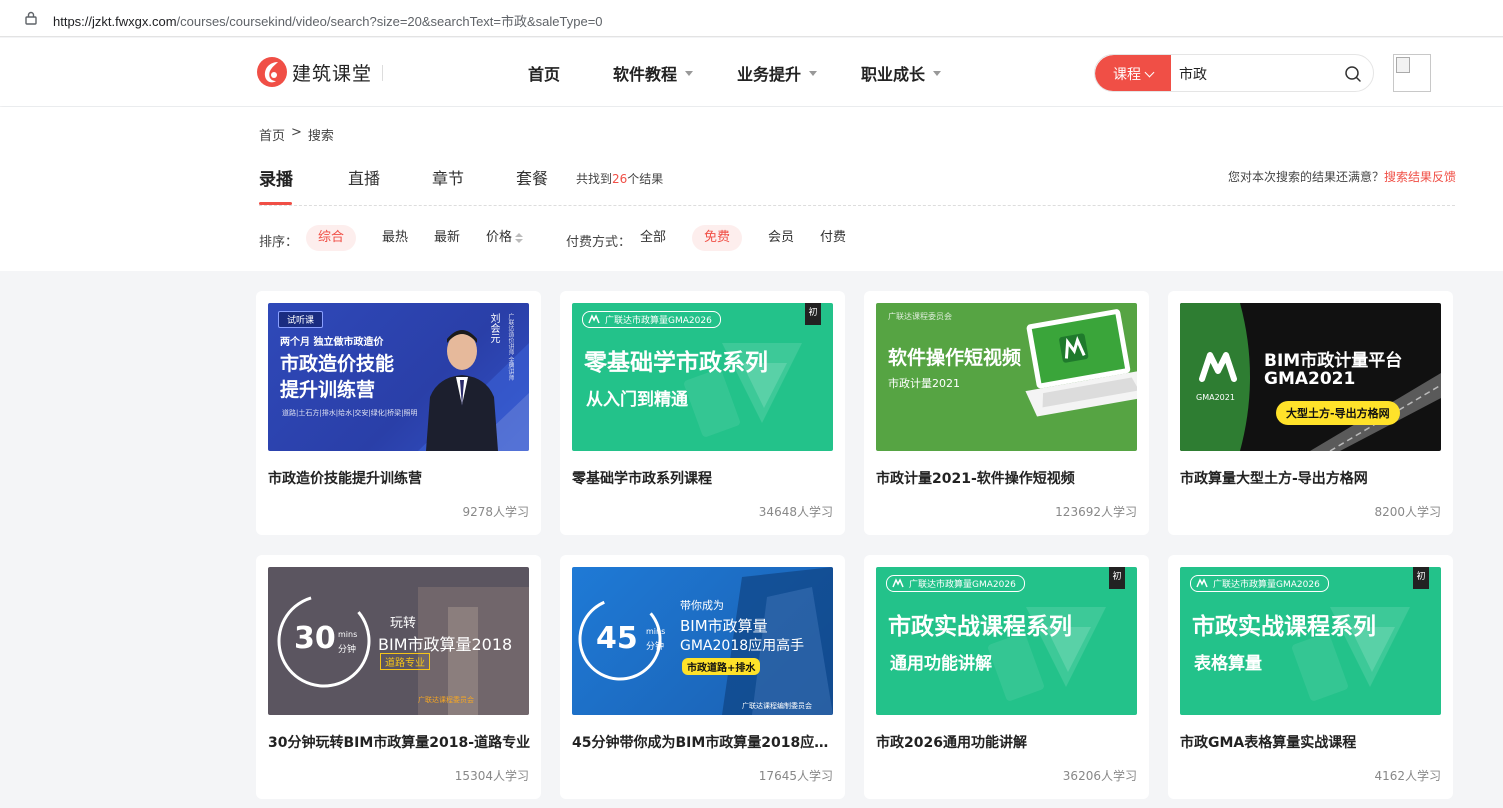 The image size is (1503, 808). What do you see at coordinates (653, 73) in the screenshot?
I see `nav-software-tutorials: 软件教程` at bounding box center [653, 73].